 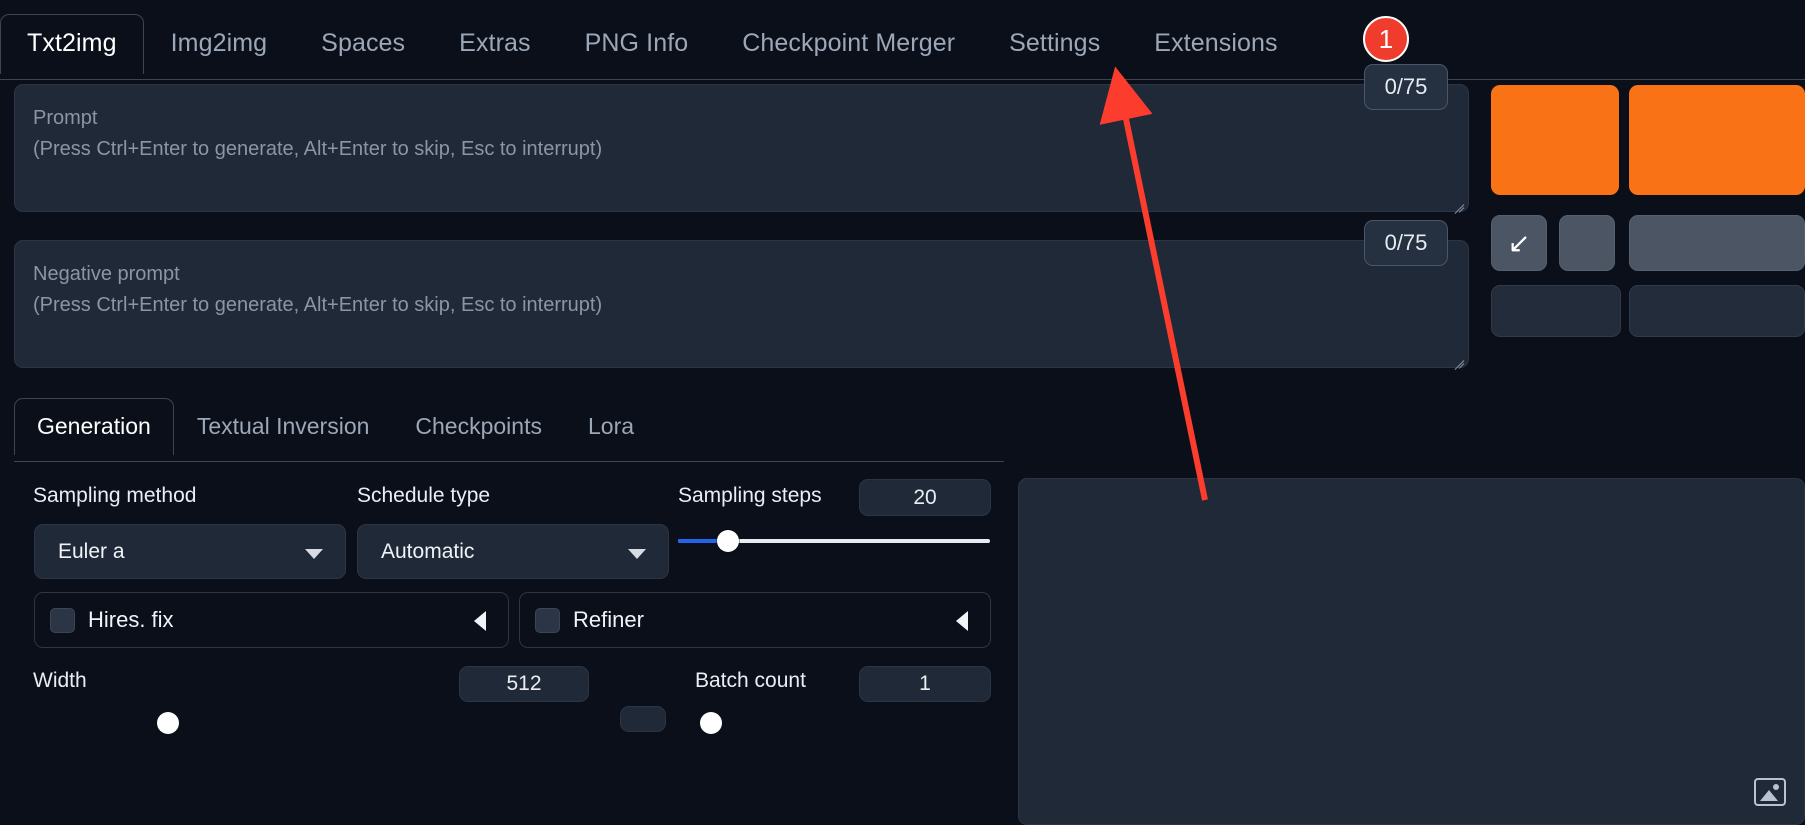 I want to click on tab-label: Checkpoint Merger, so click(x=849, y=43).